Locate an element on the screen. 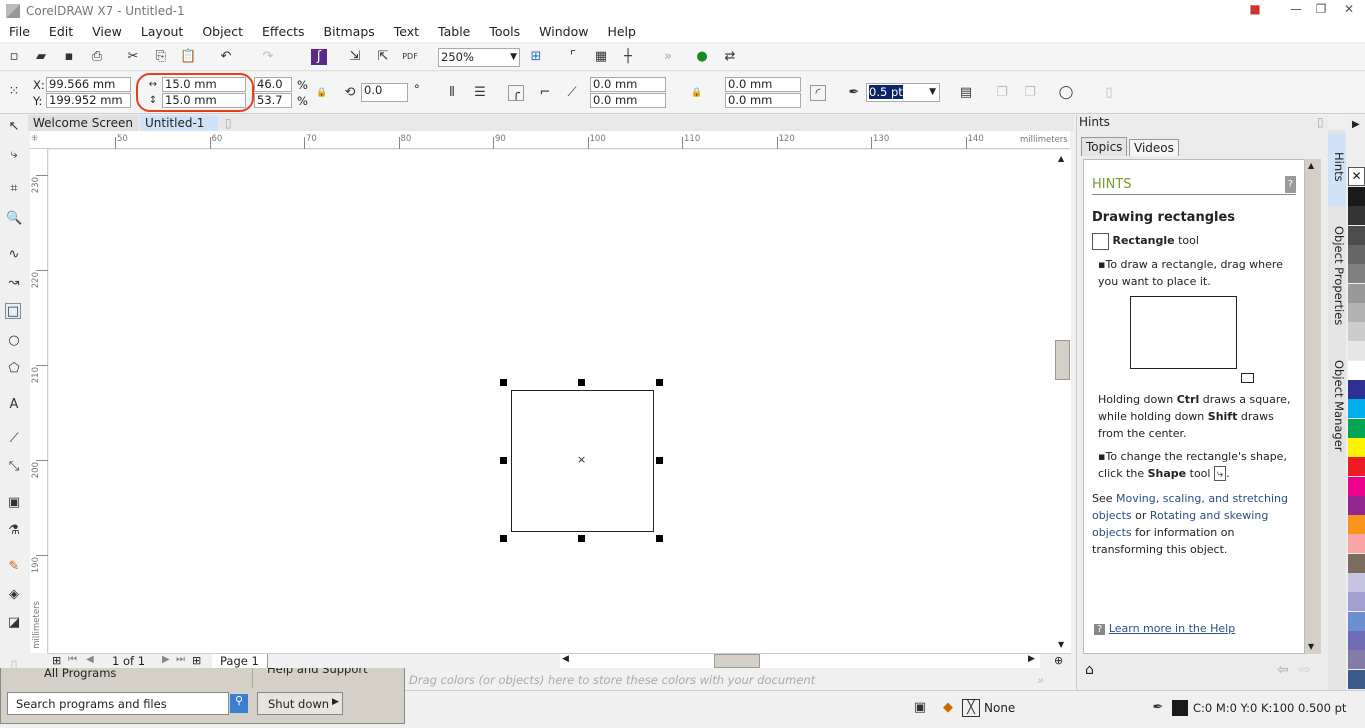  last-page-icon: ⏭ is located at coordinates (180, 659).